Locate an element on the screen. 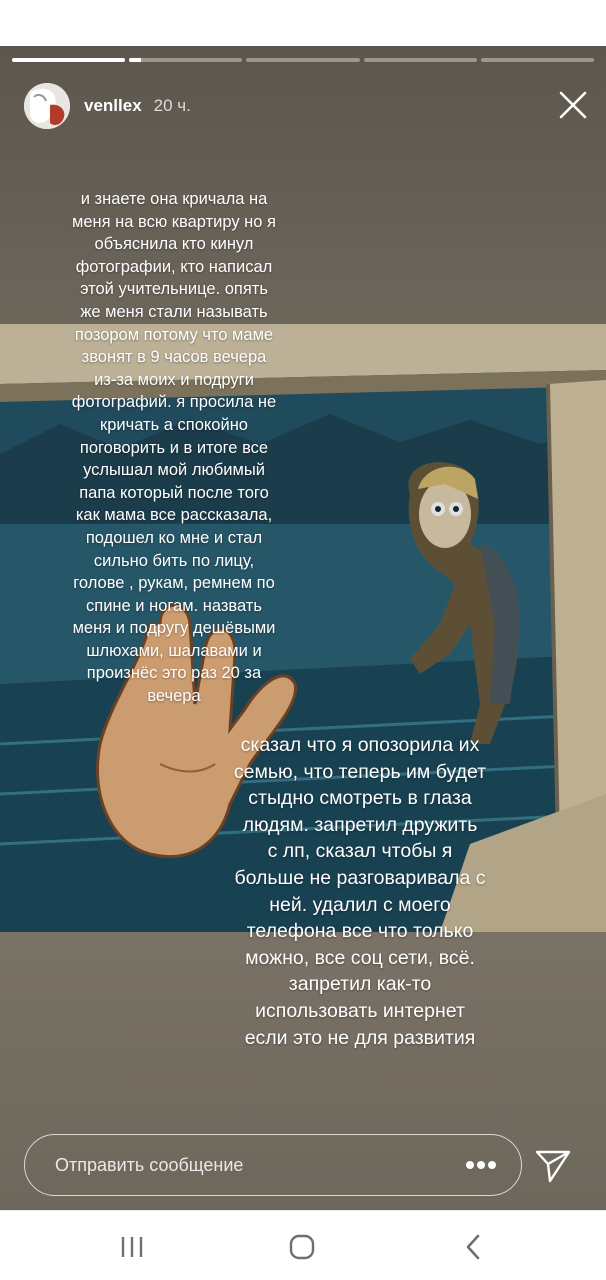 The width and height of the screenshot is (606, 1280). back-button is located at coordinates (474, 1247).